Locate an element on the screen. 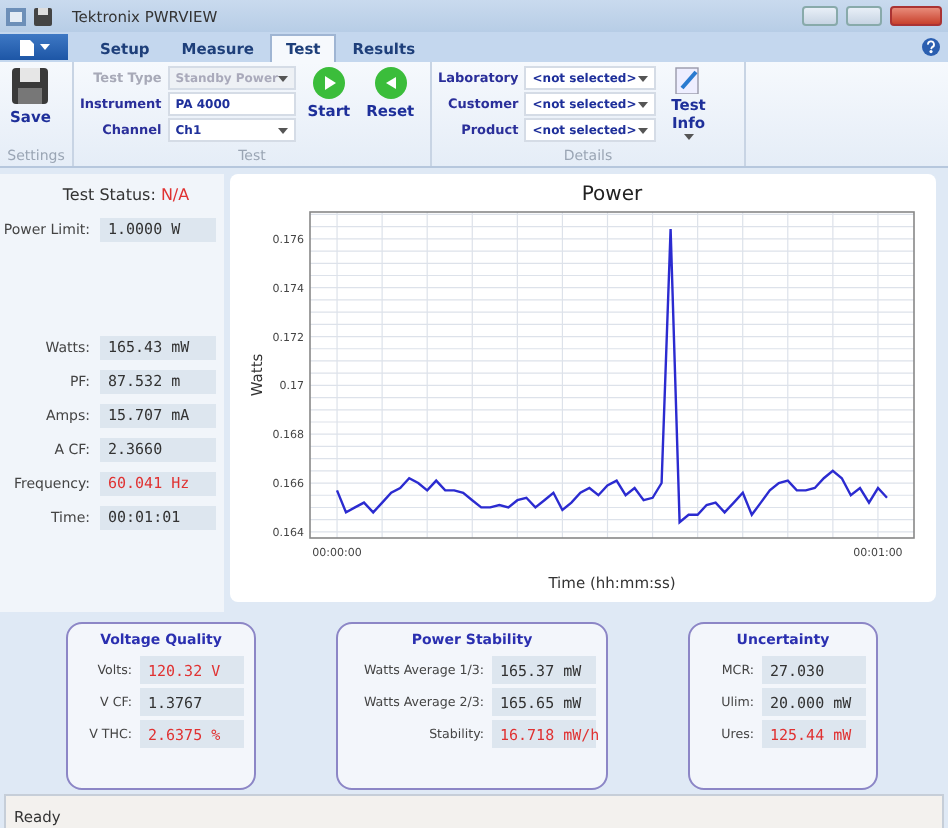 The width and height of the screenshot is (948, 828). app-menu-button is located at coordinates (34, 47).